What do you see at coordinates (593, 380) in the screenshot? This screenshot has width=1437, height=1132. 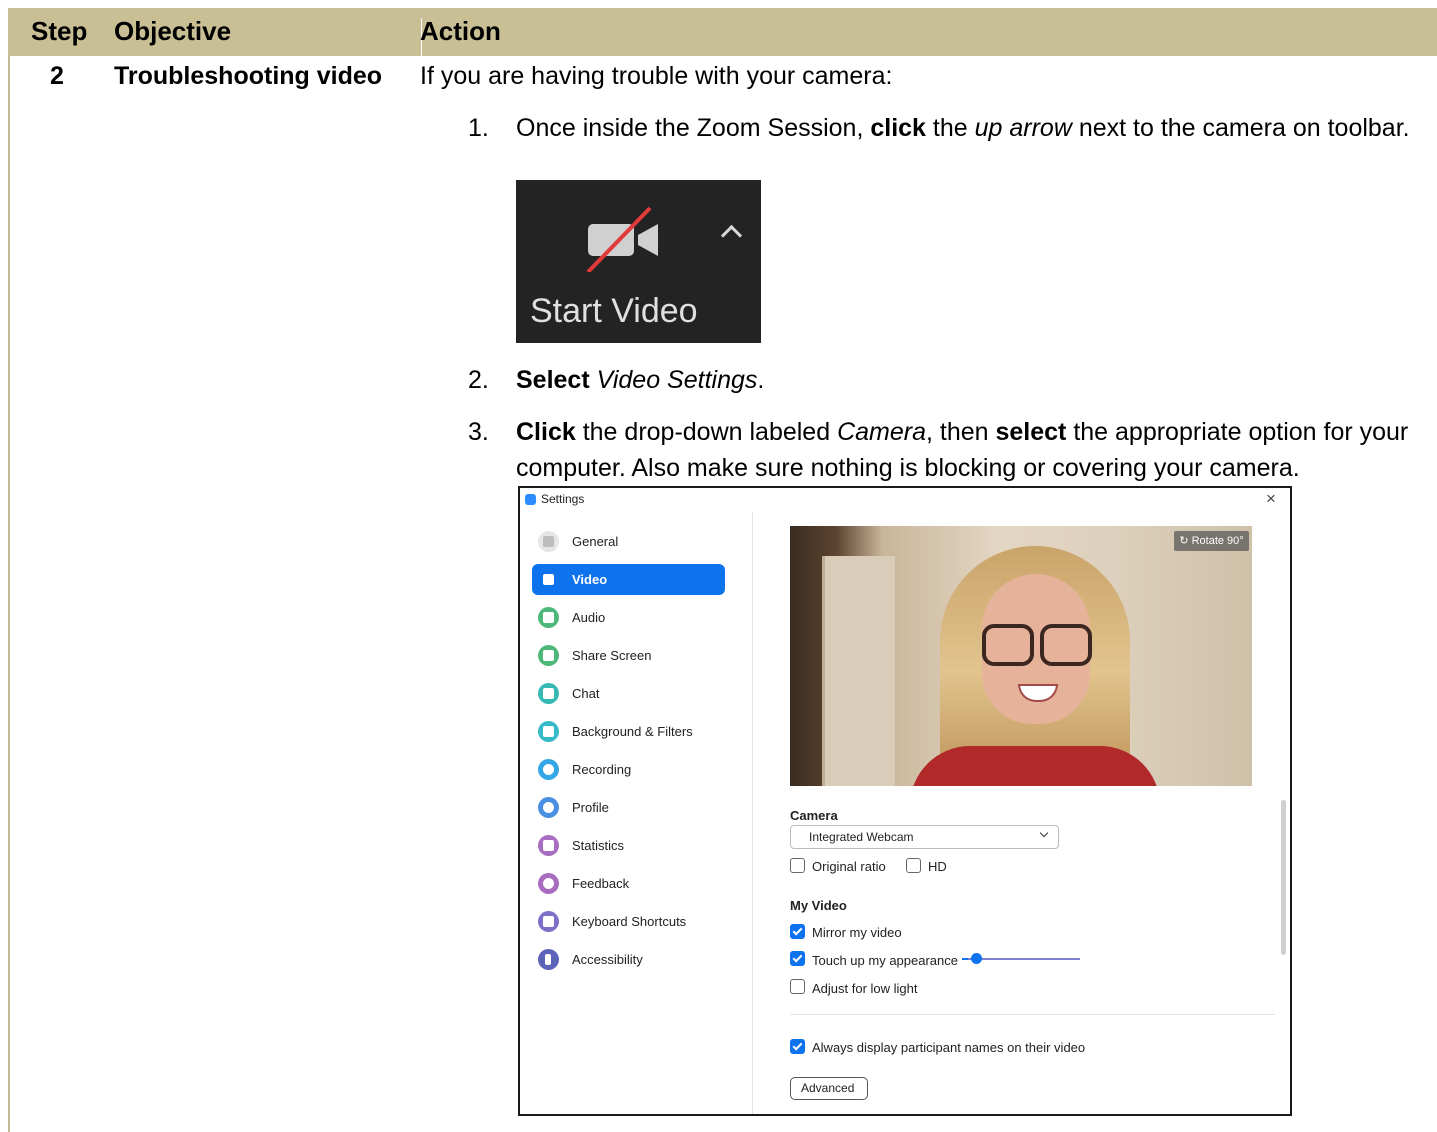 I see `step-text-segment` at bounding box center [593, 380].